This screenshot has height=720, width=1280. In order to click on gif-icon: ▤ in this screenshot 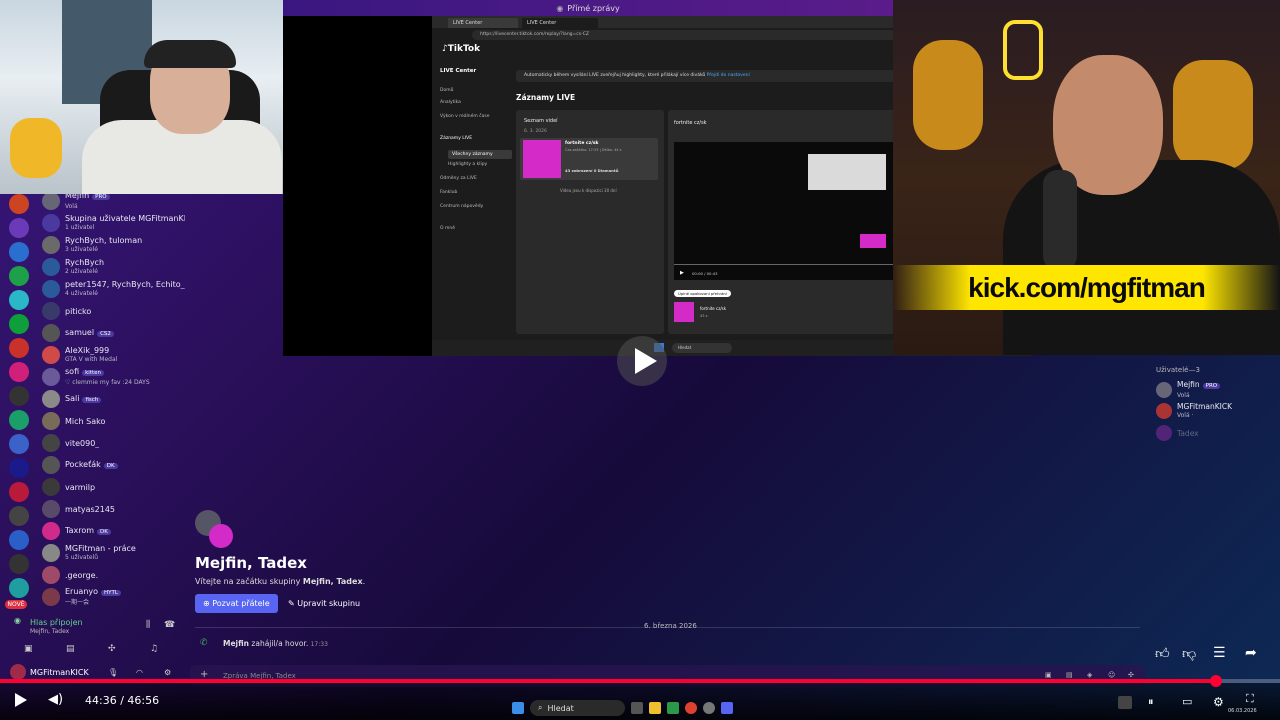, I will do `click(1069, 675)`.